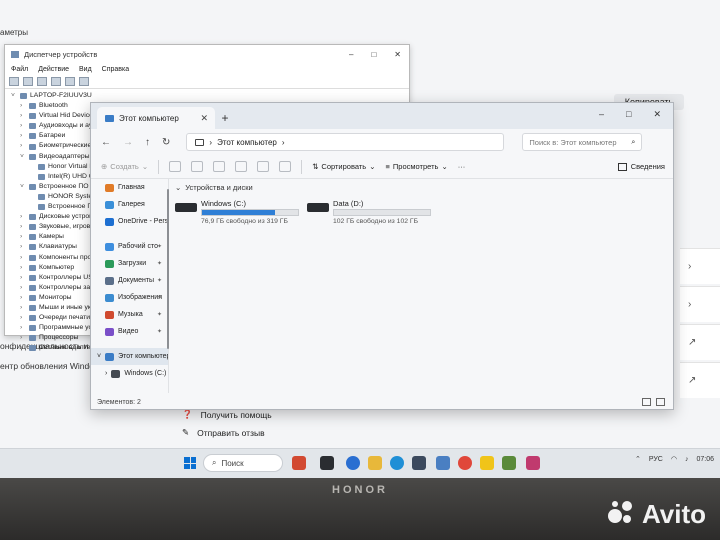 The image size is (720, 540). Describe the element at coordinates (204, 118) in the screenshot. I see `close-tab-icon: ✕` at that location.